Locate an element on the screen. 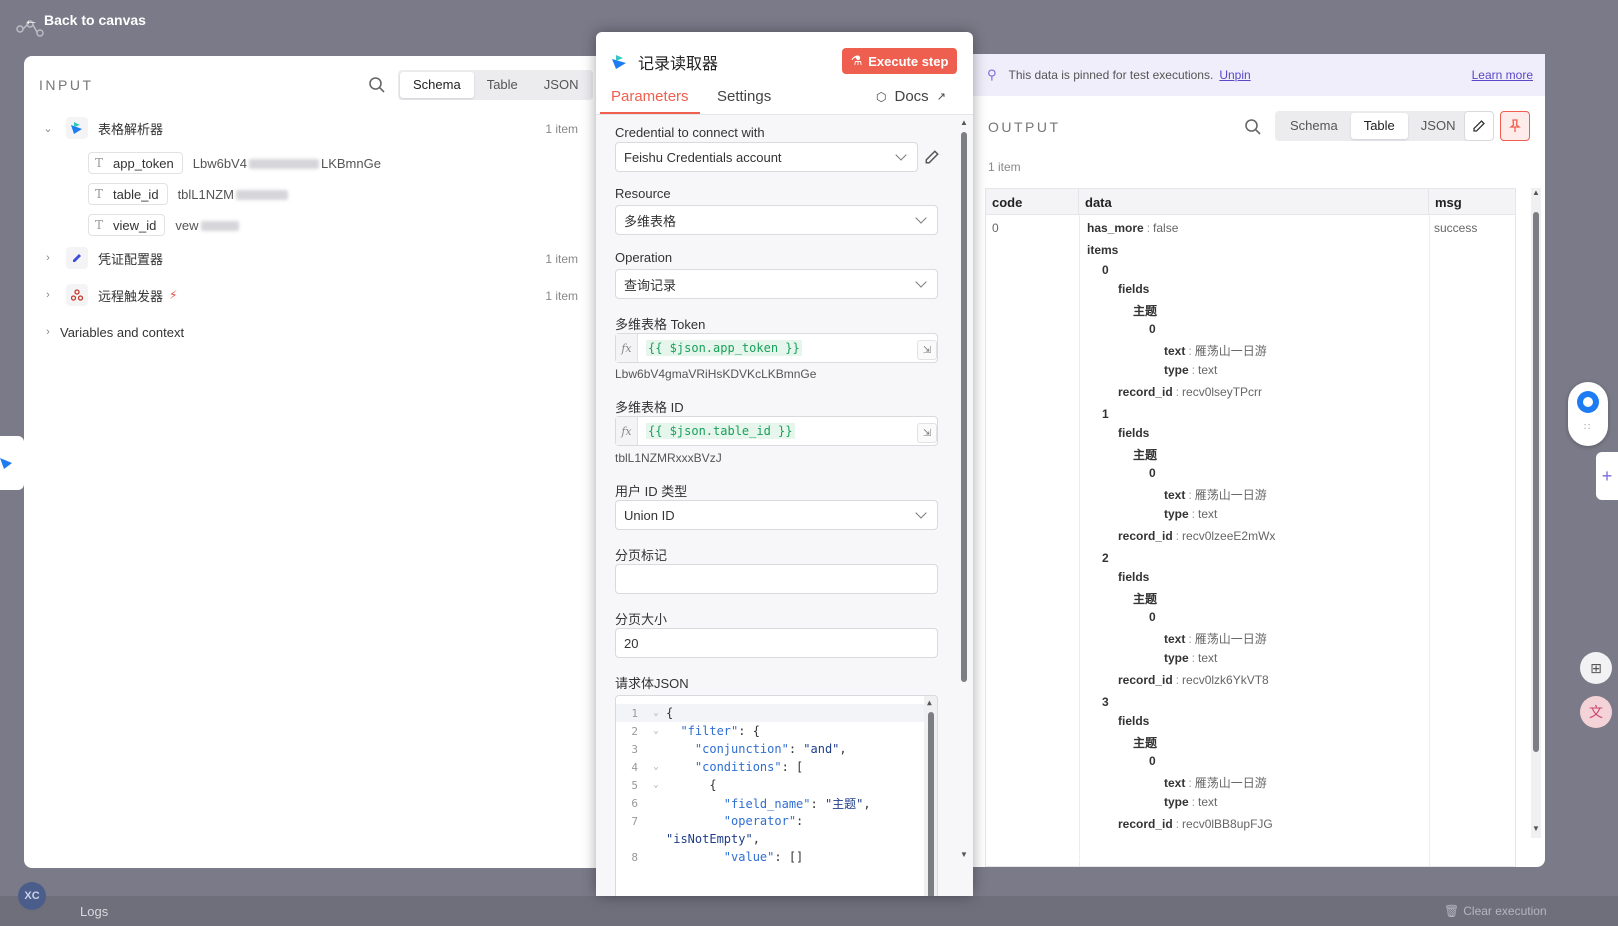 The width and height of the screenshot is (1618, 926). column-header-msg: msg is located at coordinates (1472, 202).